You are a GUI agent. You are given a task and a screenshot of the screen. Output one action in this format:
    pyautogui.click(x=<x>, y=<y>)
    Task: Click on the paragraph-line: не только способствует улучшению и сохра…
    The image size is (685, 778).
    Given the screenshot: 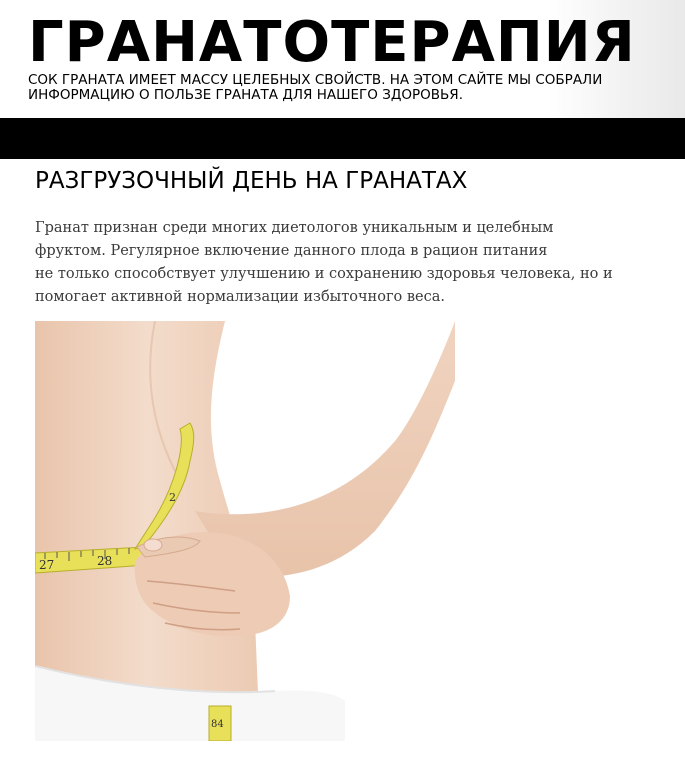 What is the action you would take?
    pyautogui.click(x=324, y=274)
    